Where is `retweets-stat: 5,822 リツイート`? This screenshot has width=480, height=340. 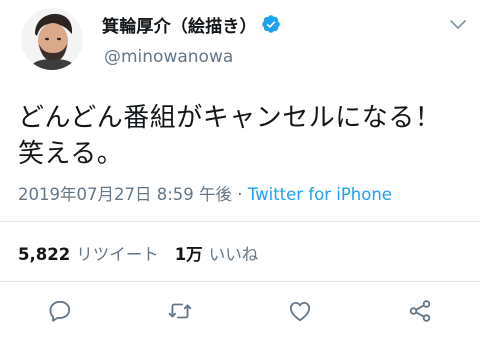
retweets-stat: 5,822 リツイート is located at coordinates (88, 254).